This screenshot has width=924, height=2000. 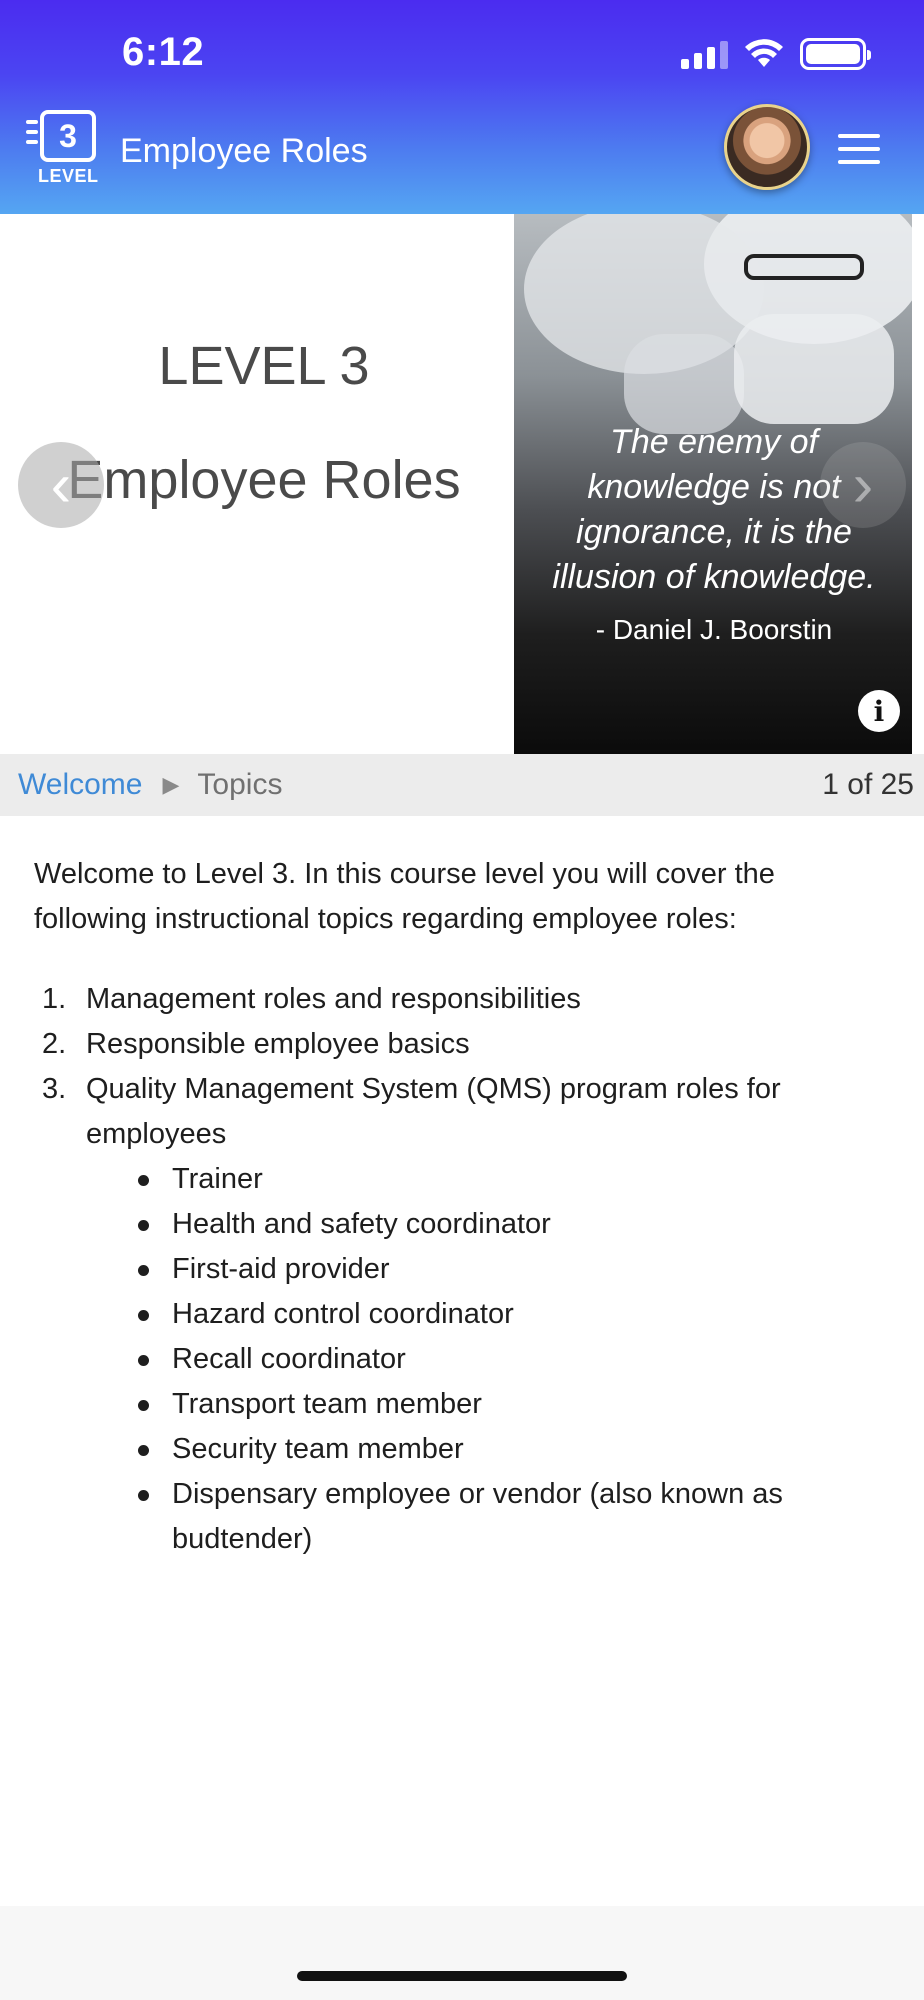 I want to click on chevron-right-icon: ›, so click(x=863, y=485).